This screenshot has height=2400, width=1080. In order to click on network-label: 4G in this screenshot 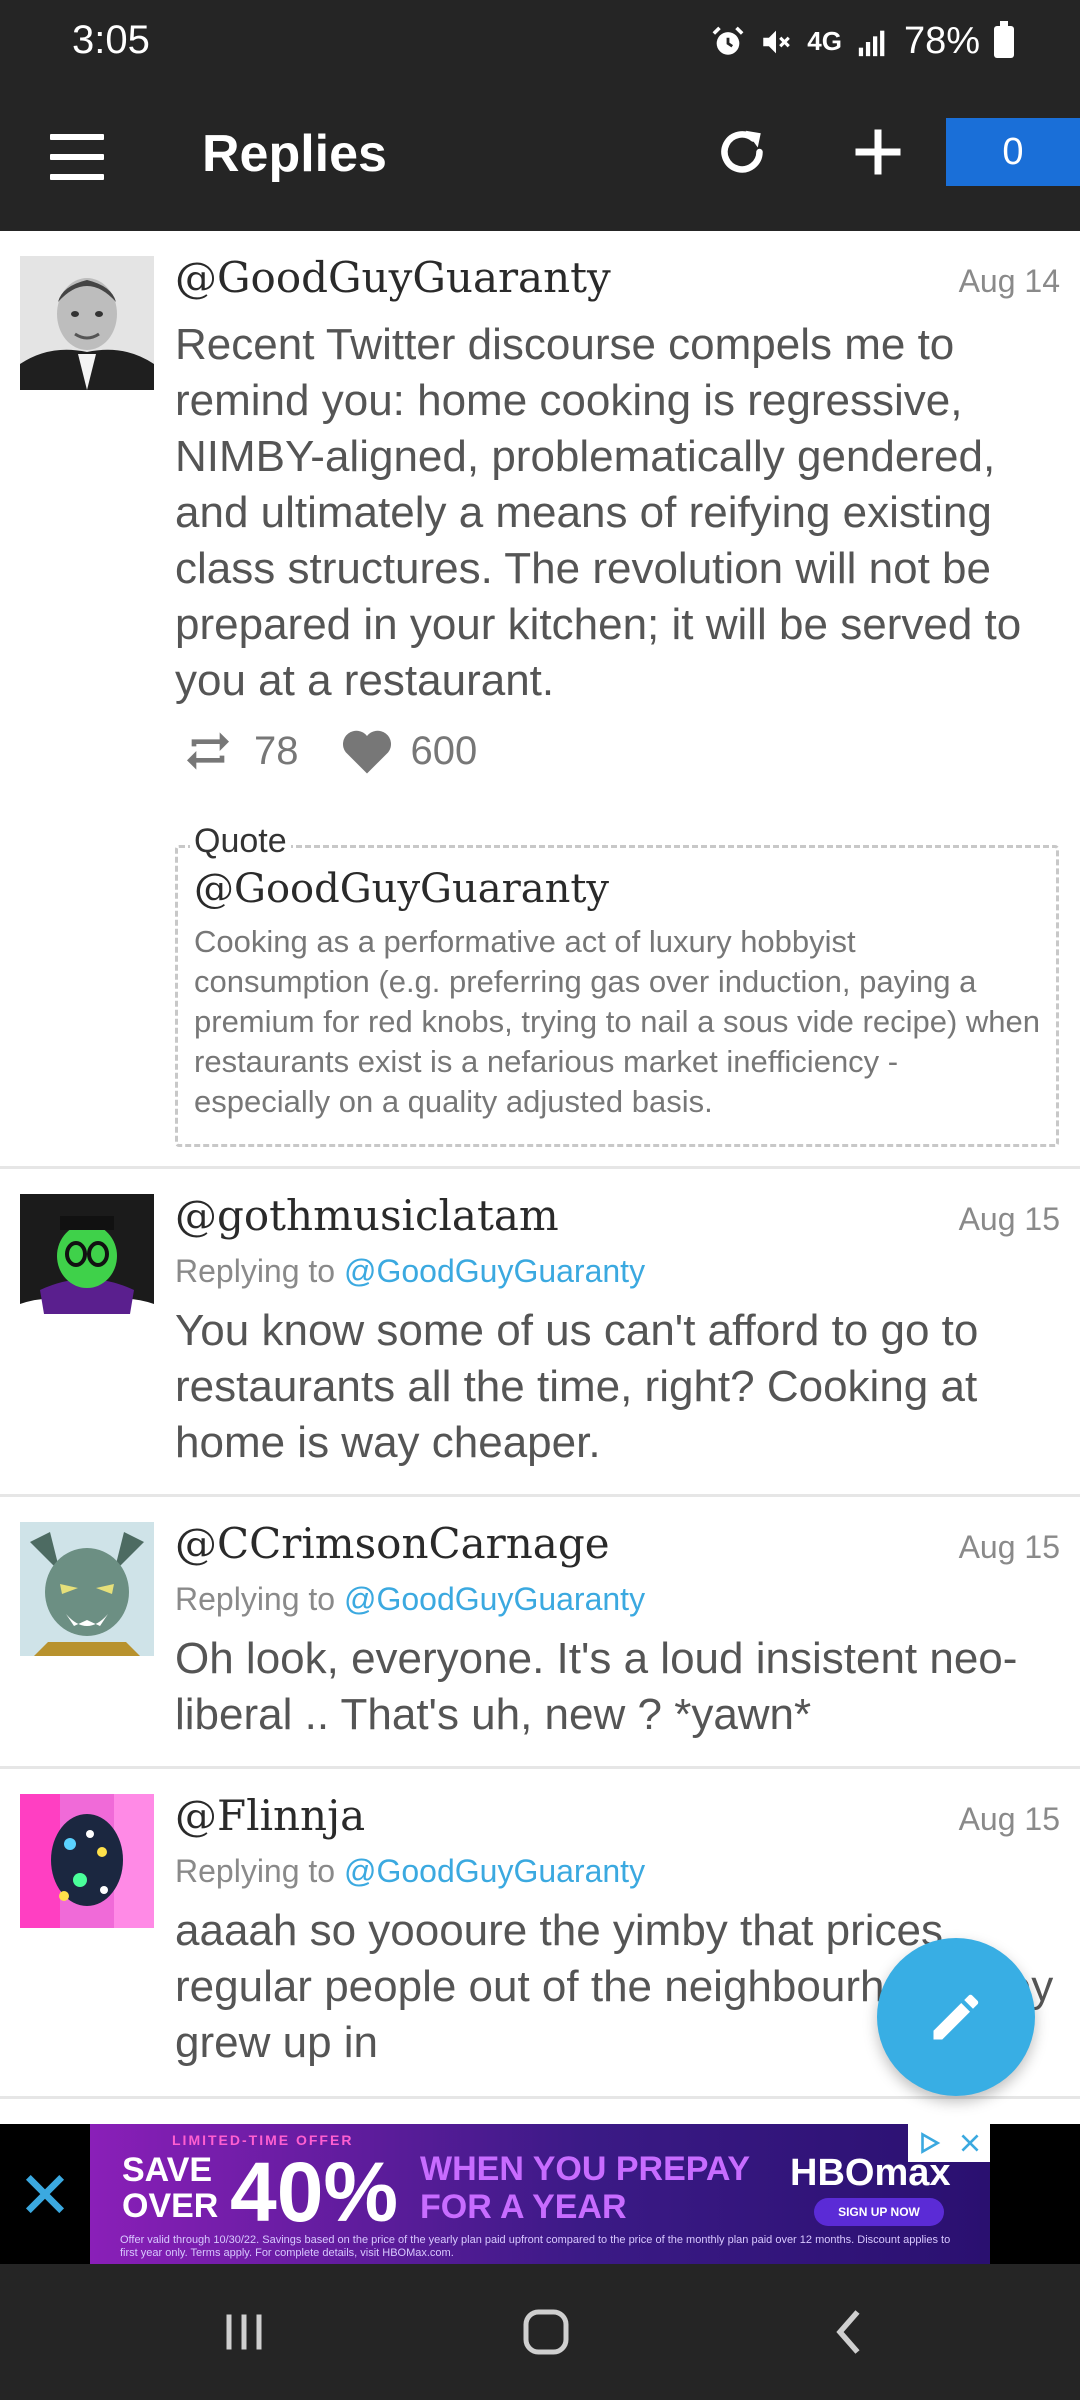, I will do `click(824, 41)`.